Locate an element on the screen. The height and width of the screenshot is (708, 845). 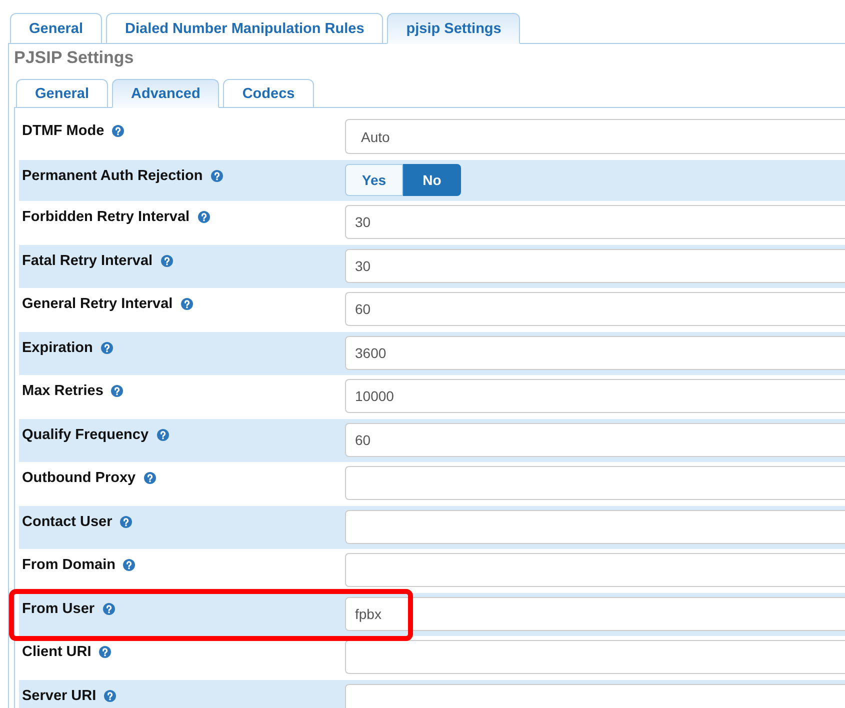
tab: Dialed Number Manipulation Rules is located at coordinates (245, 28).